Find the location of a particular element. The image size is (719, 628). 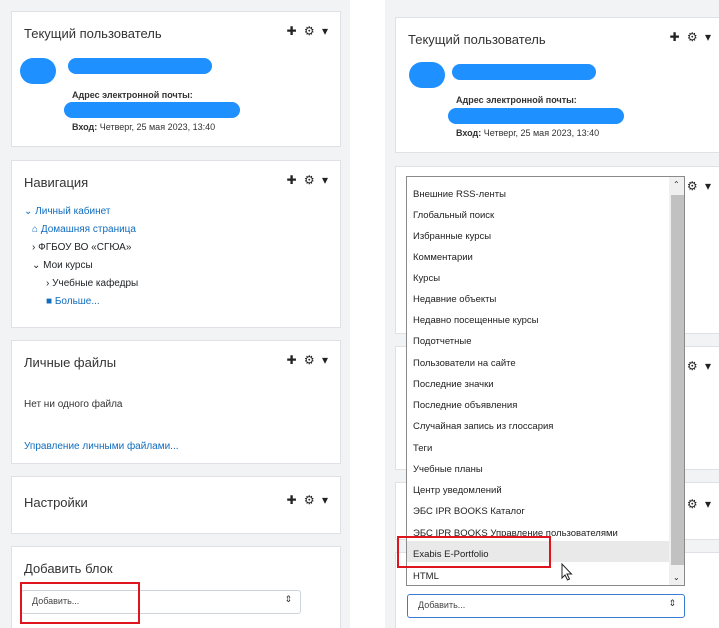

dropdown-option: Глобальный поиск is located at coordinates (453, 215).